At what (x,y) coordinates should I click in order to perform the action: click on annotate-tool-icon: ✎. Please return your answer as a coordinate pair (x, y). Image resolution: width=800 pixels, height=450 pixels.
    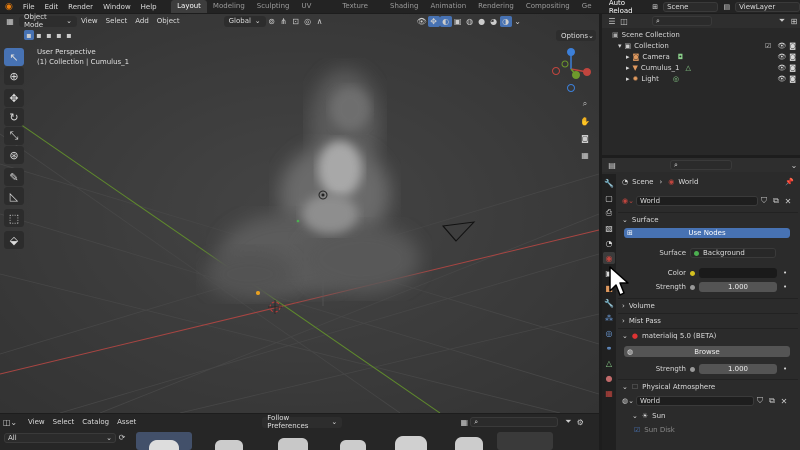
    Looking at the image, I should click on (14, 177).